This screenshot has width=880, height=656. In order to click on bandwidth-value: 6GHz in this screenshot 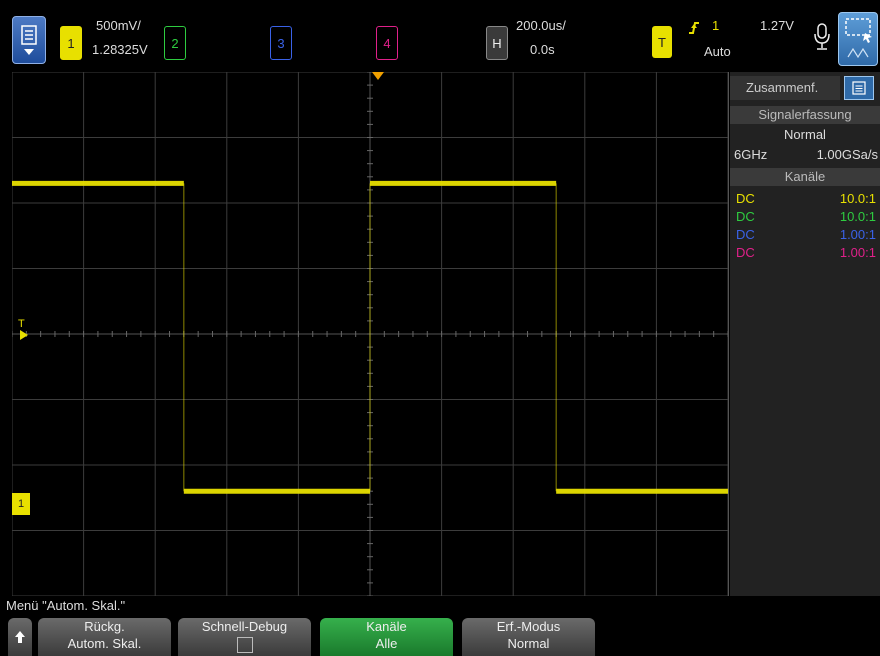, I will do `click(751, 154)`.